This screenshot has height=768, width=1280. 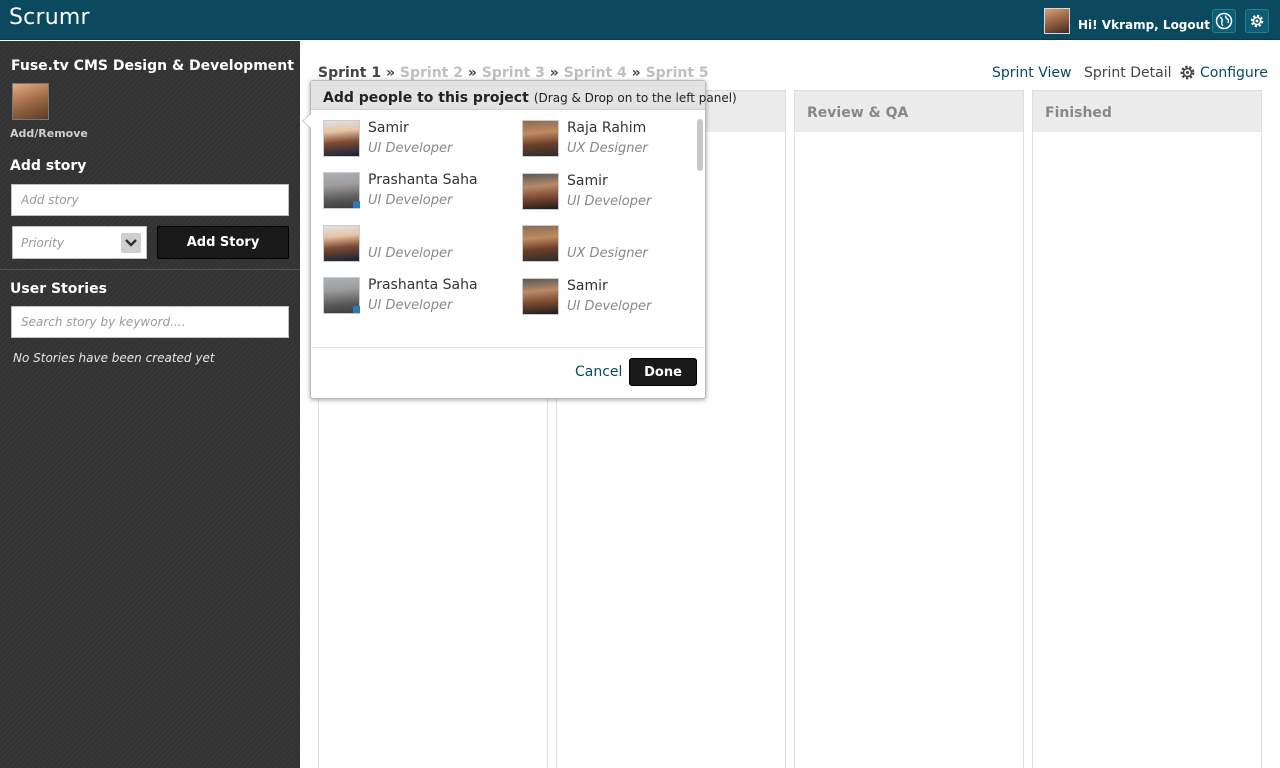 I want to click on globe-button, so click(x=1224, y=21).